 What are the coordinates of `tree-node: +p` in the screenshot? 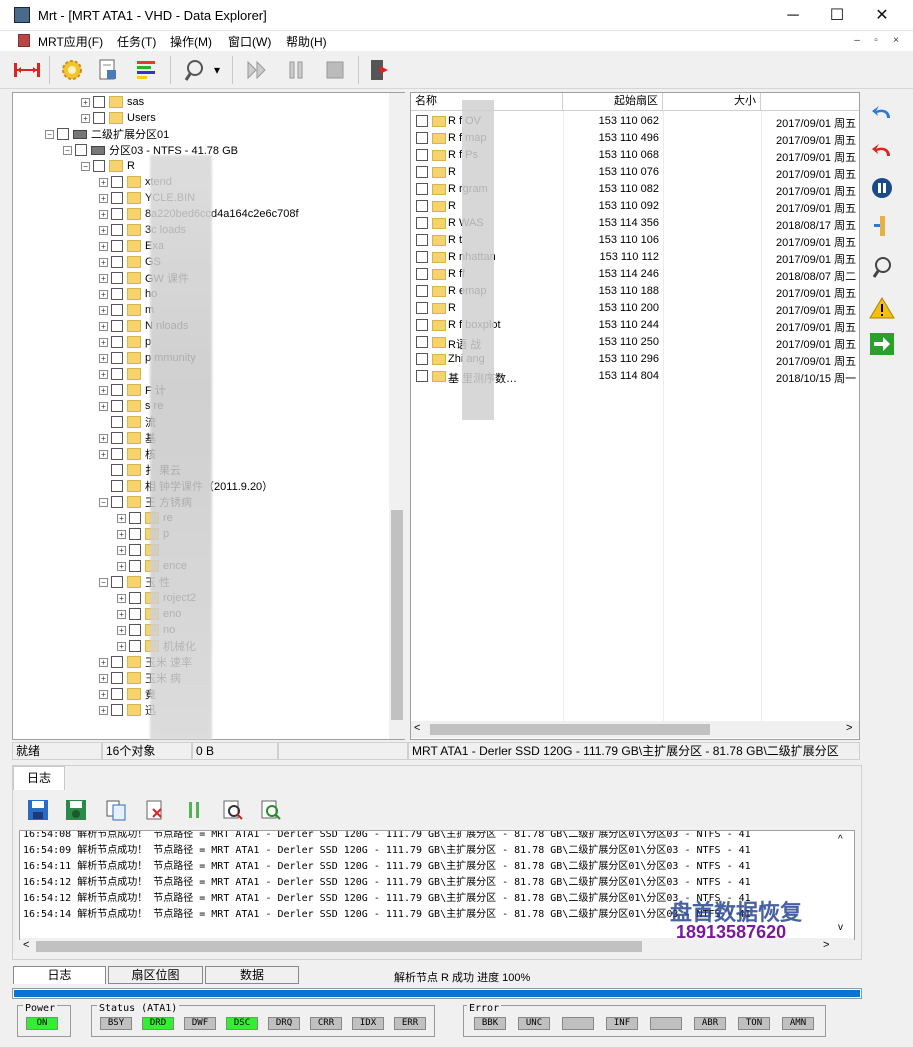 It's located at (125, 342).